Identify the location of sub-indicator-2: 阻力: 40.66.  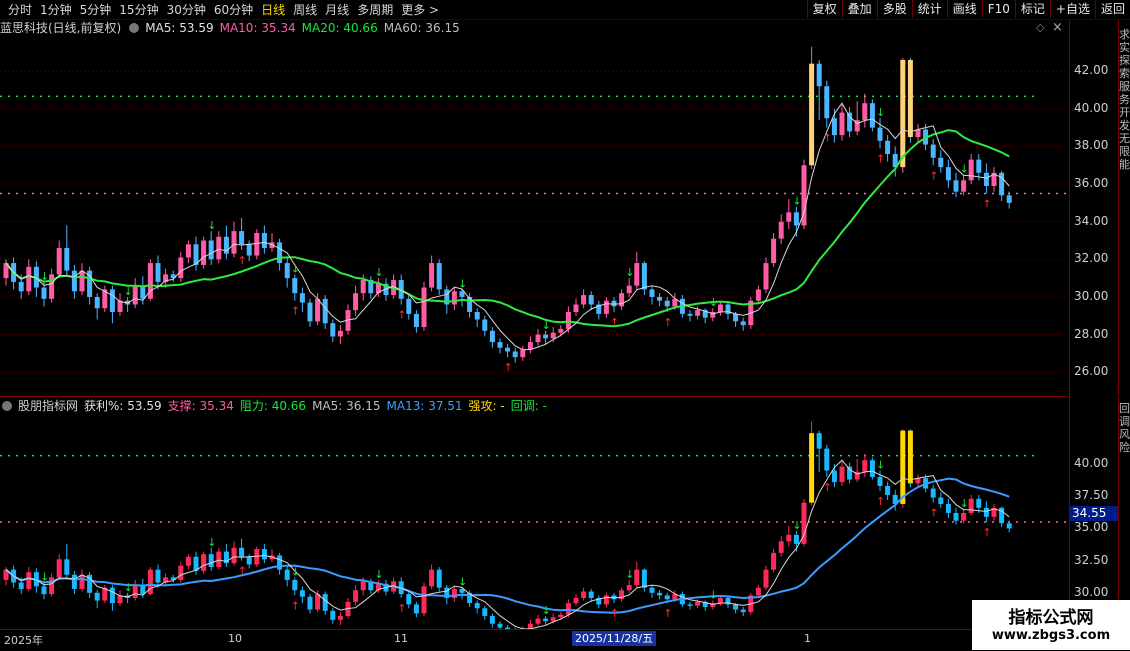
(273, 406).